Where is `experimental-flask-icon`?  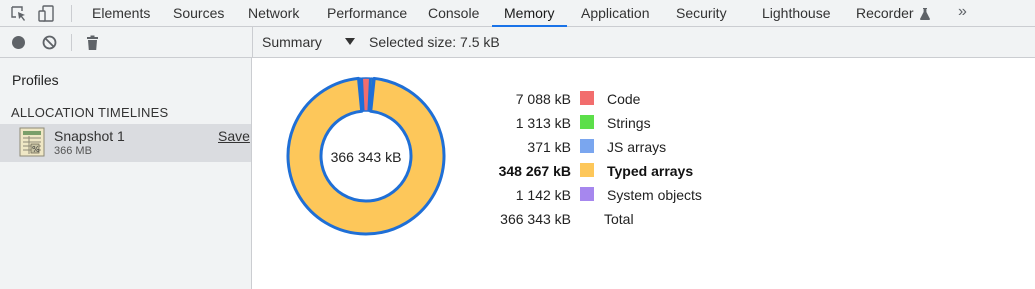
experimental-flask-icon is located at coordinates (924, 15).